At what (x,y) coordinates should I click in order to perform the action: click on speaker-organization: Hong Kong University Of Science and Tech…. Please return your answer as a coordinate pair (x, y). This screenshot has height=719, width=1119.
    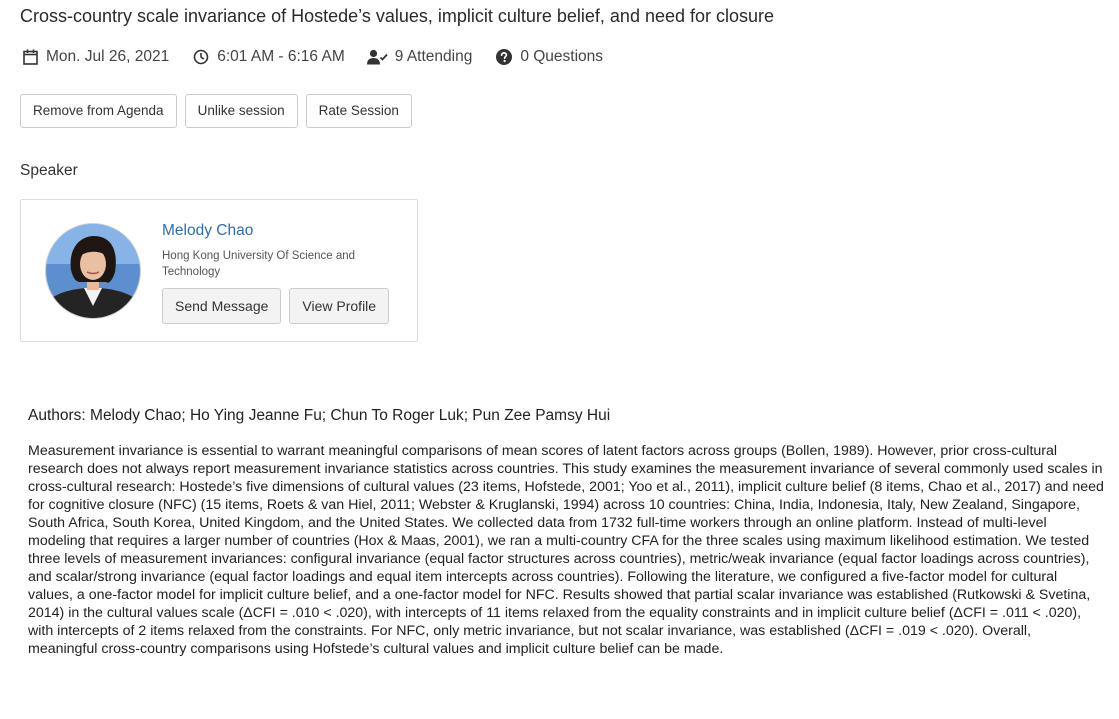
    Looking at the image, I should click on (259, 264).